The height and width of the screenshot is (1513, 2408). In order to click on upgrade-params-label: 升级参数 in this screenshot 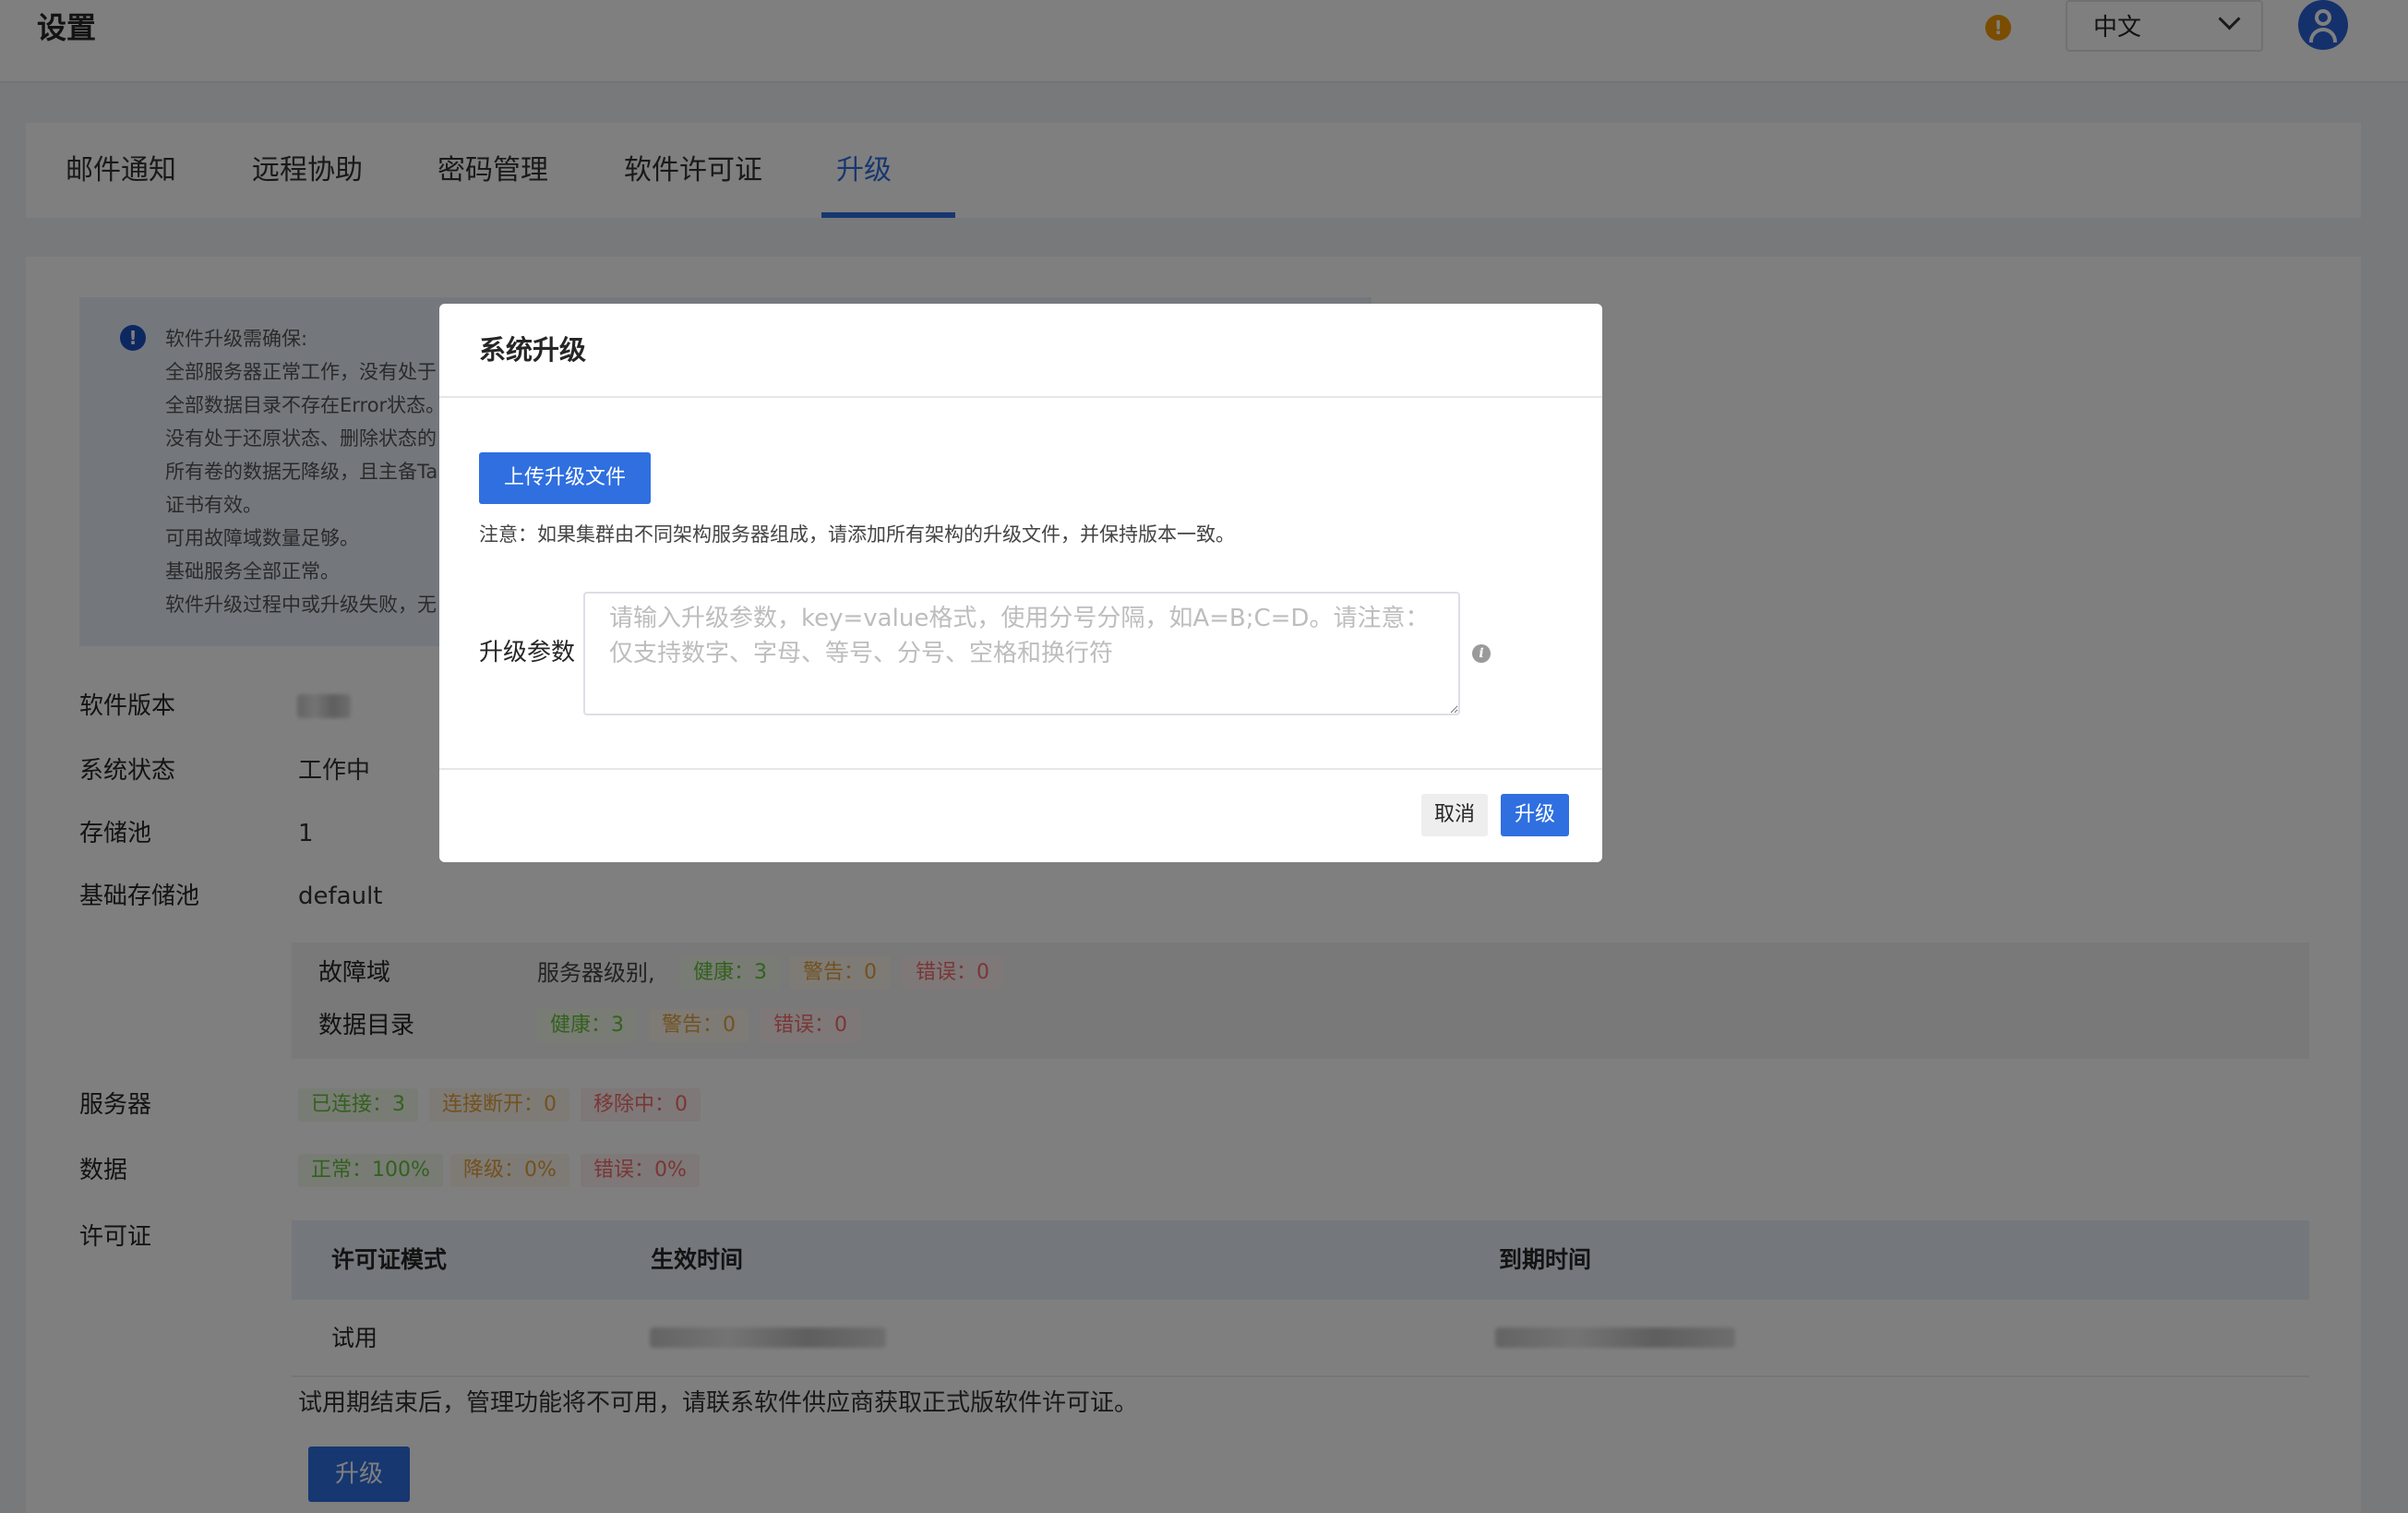, I will do `click(527, 653)`.